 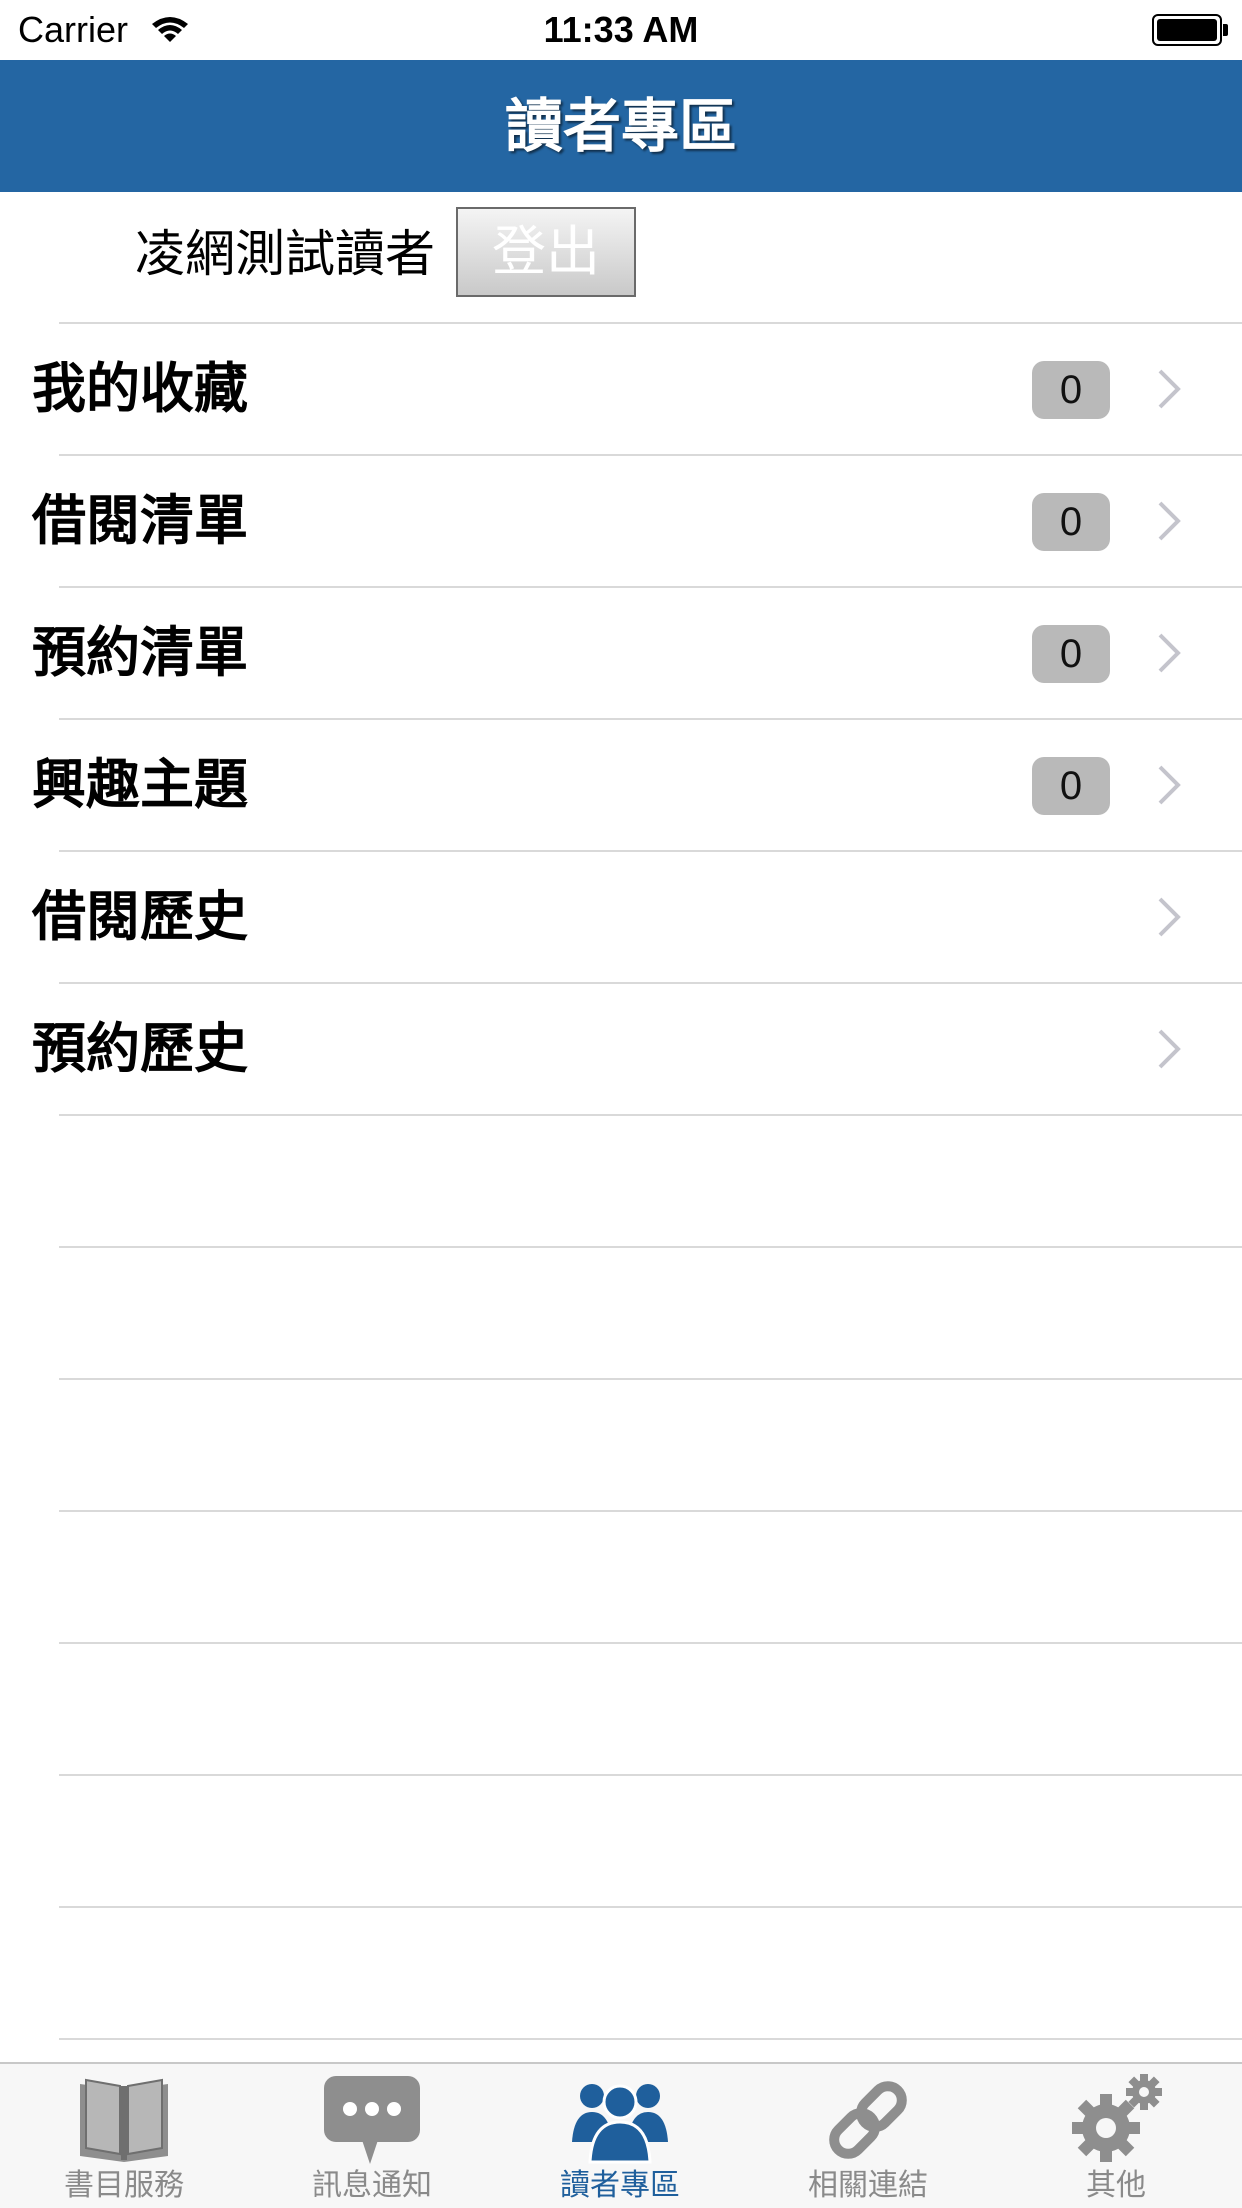 What do you see at coordinates (621, 521) in the screenshot?
I see `menu-item-borrow-list: 借閱清單 0` at bounding box center [621, 521].